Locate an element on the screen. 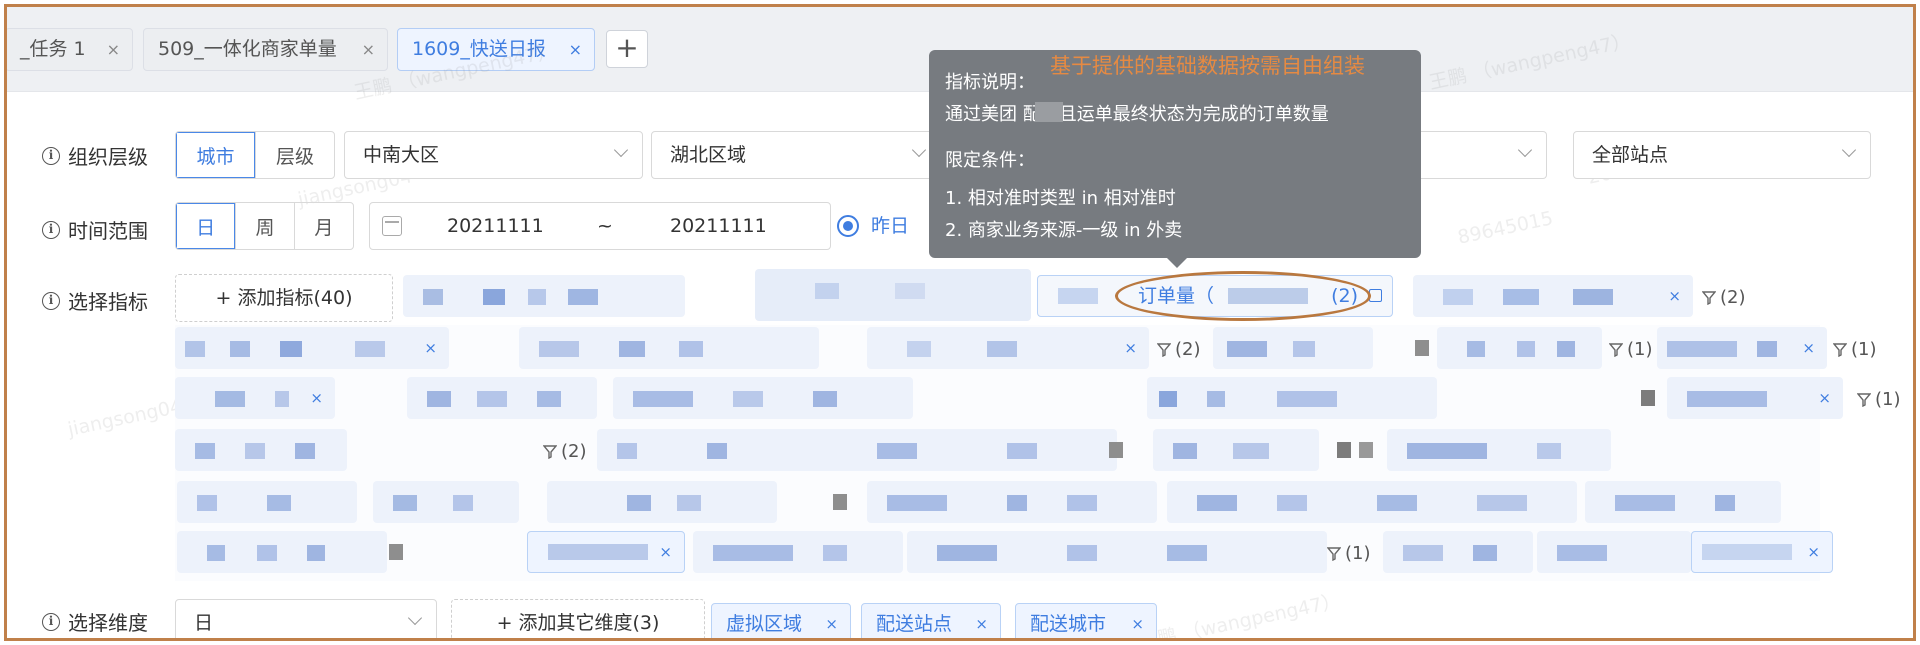  dimension-select: 日 is located at coordinates (306, 618).